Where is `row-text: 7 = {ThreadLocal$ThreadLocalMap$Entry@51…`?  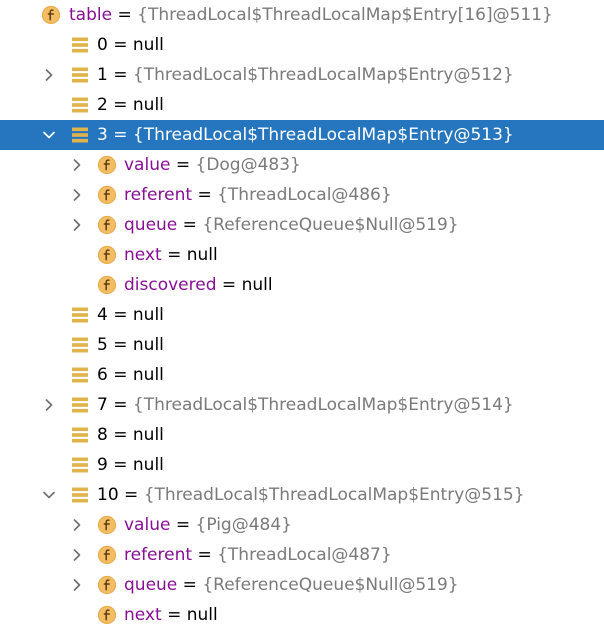 row-text: 7 = {ThreadLocal$ThreadLocalMap$Entry@51… is located at coordinates (305, 405).